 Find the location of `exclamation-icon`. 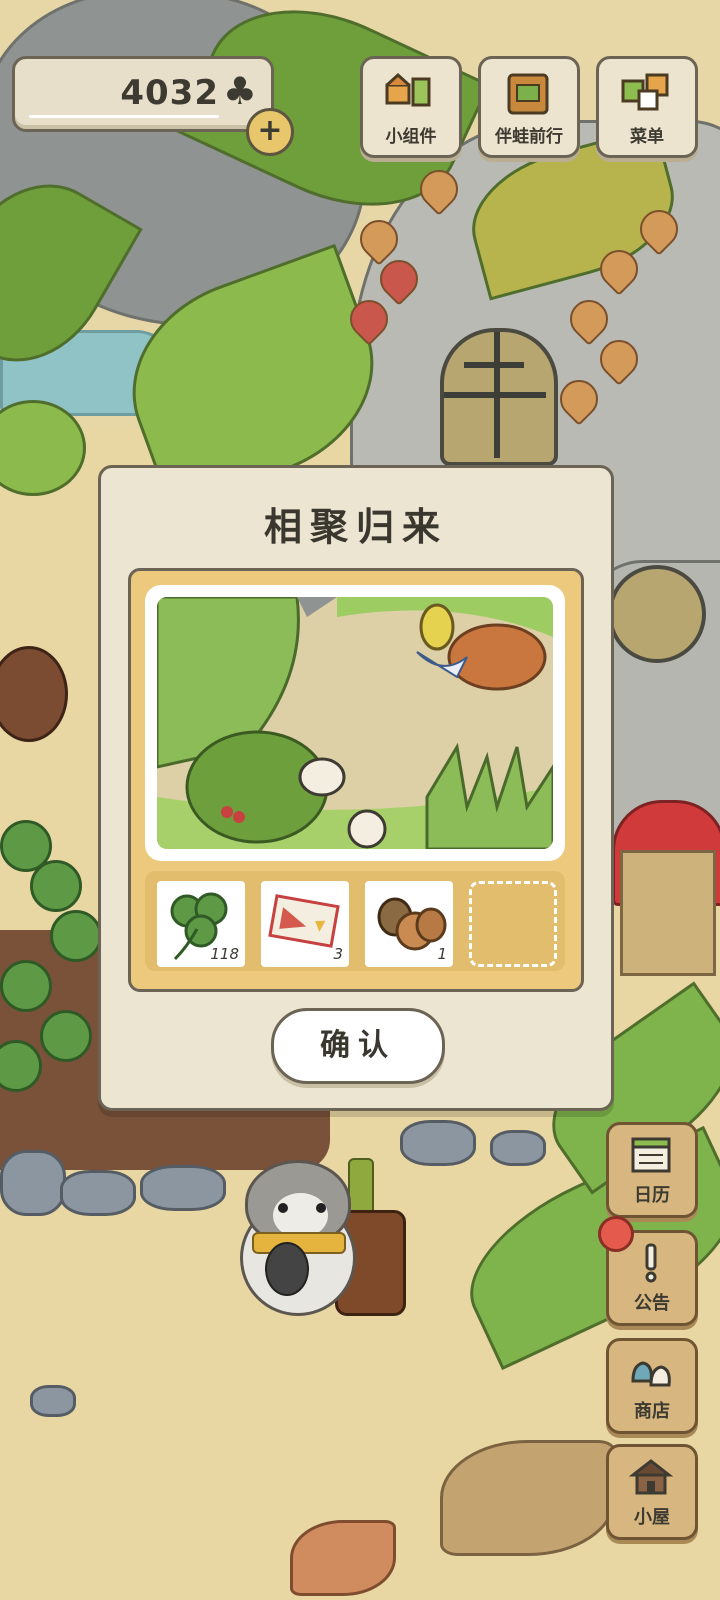

exclamation-icon is located at coordinates (651, 1263).